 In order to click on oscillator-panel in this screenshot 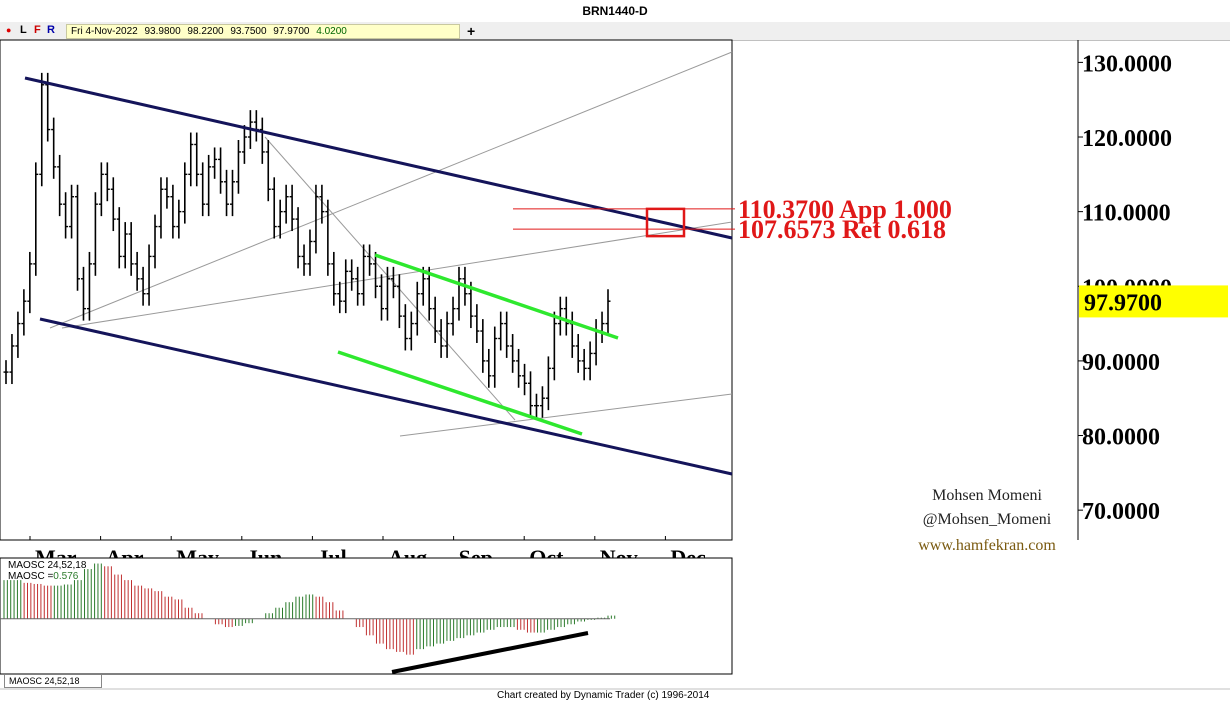, I will do `click(366, 616)`.